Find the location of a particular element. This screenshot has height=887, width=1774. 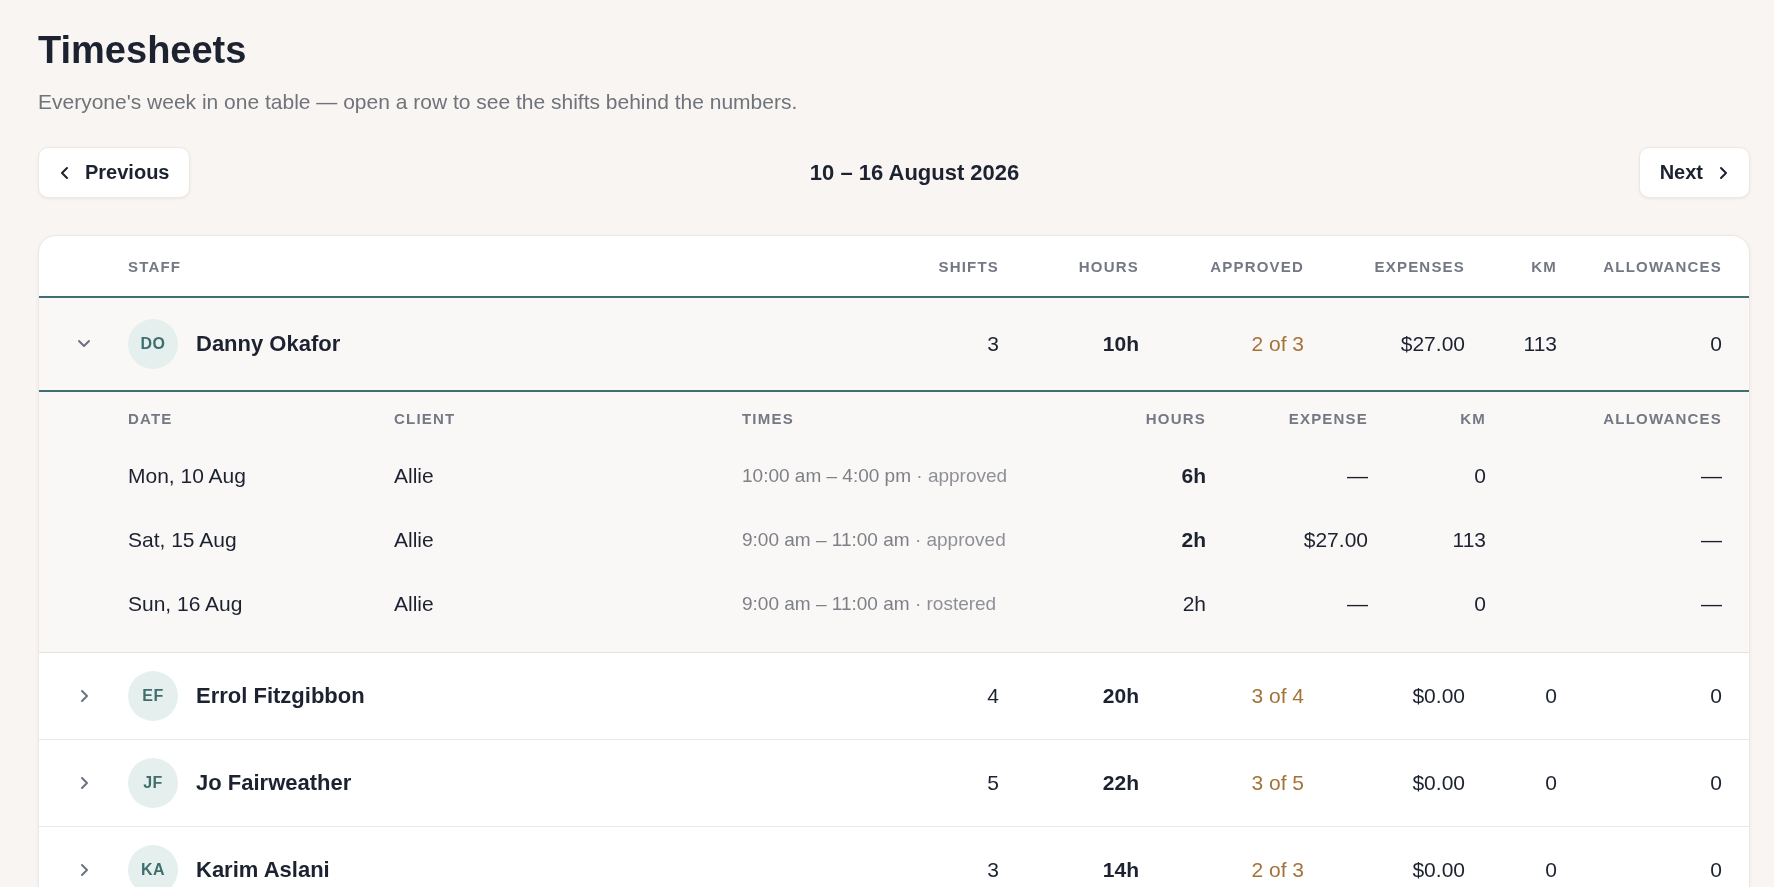

staff-row: KA Karim Aslani 3 14h 2 of 3 $0.00 0 0 is located at coordinates (894, 857).